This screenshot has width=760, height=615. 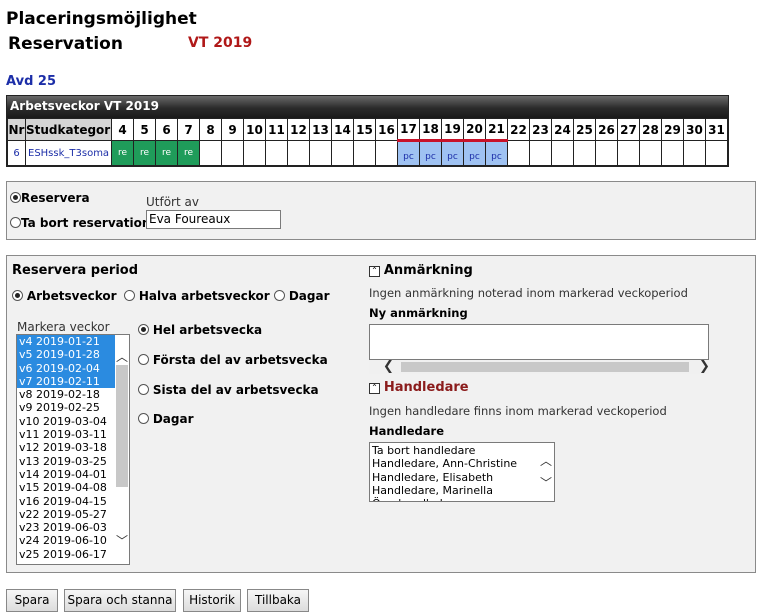 What do you see at coordinates (122, 426) in the screenshot?
I see `scroll-thumb` at bounding box center [122, 426].